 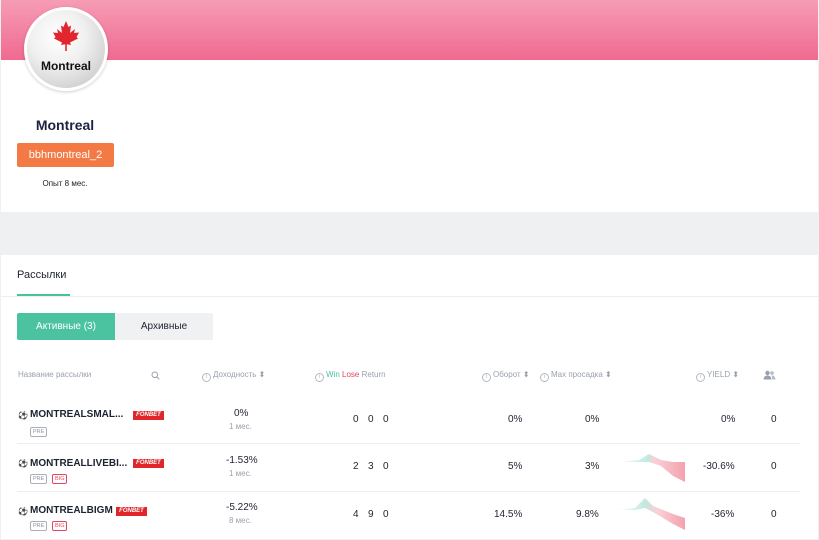 What do you see at coordinates (239, 374) in the screenshot?
I see `header-profit-label: Доходность ⬍` at bounding box center [239, 374].